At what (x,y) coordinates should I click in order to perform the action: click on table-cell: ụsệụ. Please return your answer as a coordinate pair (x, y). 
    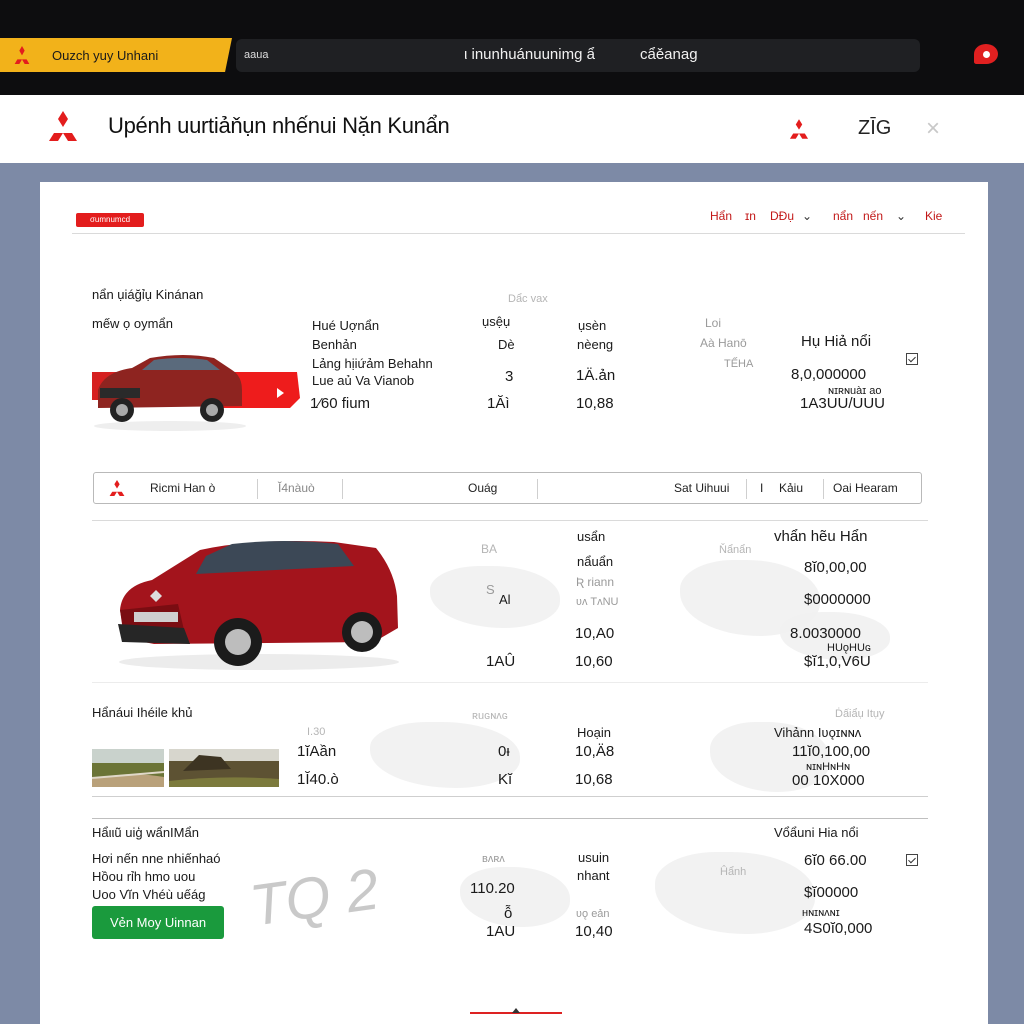
    Looking at the image, I should click on (496, 321).